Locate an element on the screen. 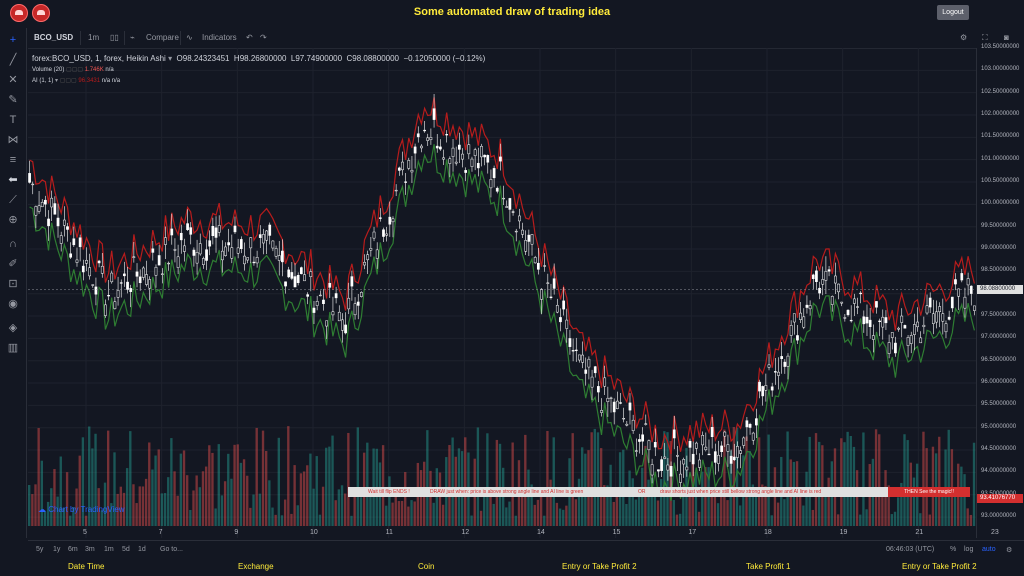  footer-take-profit-1: Take Profit 1 is located at coordinates (768, 566).